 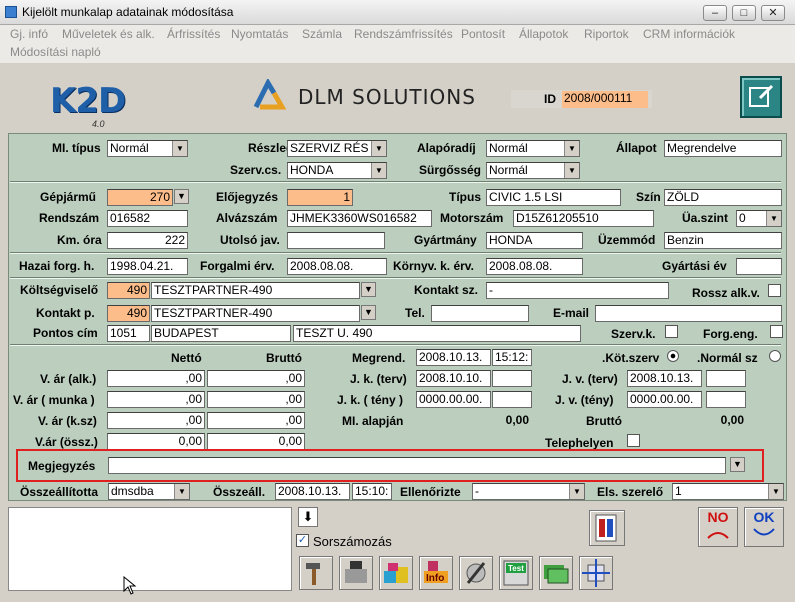 What do you see at coordinates (773, 13) in the screenshot?
I see `close-button: ✕` at bounding box center [773, 13].